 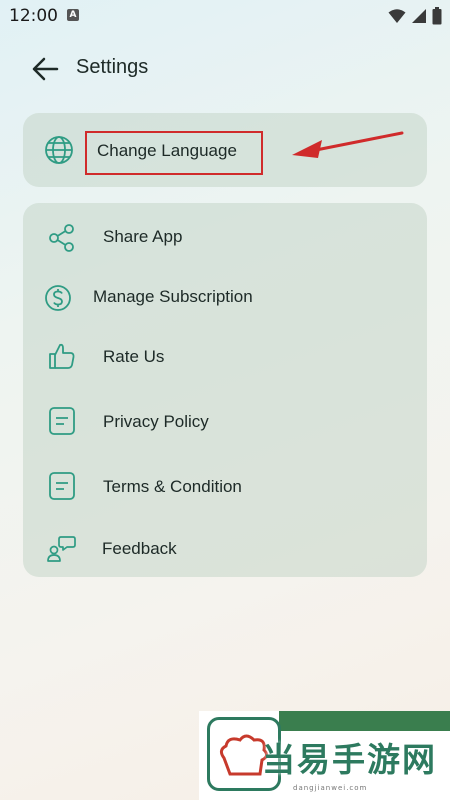 I want to click on watermark-banner, so click(x=364, y=721).